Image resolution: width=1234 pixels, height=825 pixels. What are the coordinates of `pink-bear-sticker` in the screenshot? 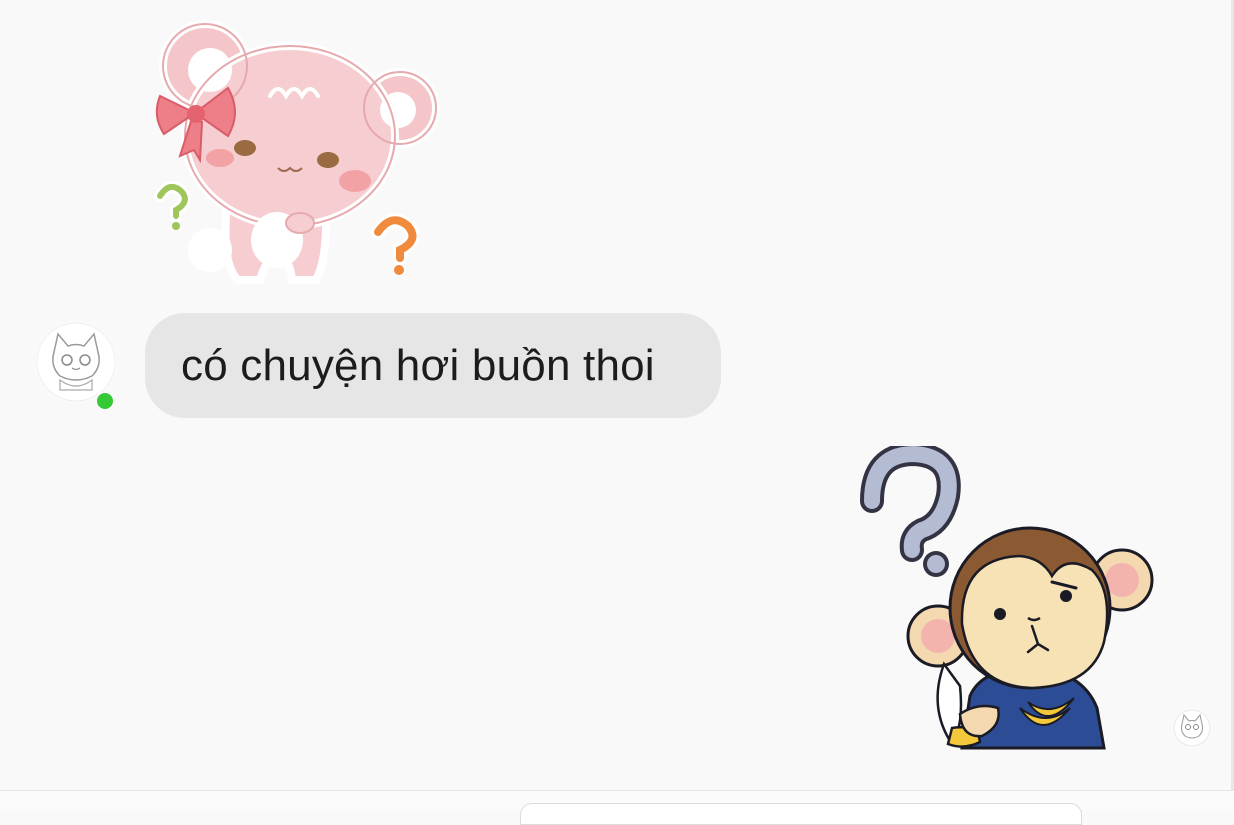 It's located at (297, 158).